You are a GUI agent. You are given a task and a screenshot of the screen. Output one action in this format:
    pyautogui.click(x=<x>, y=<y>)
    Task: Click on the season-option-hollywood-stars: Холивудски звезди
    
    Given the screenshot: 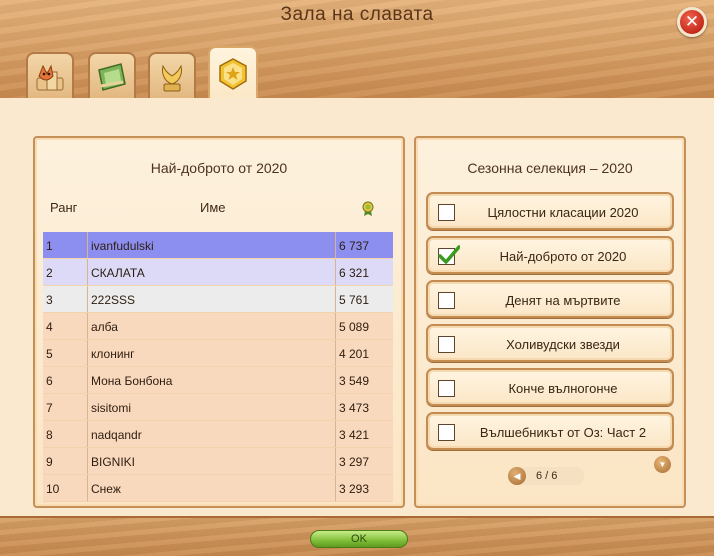 What is the action you would take?
    pyautogui.click(x=550, y=343)
    